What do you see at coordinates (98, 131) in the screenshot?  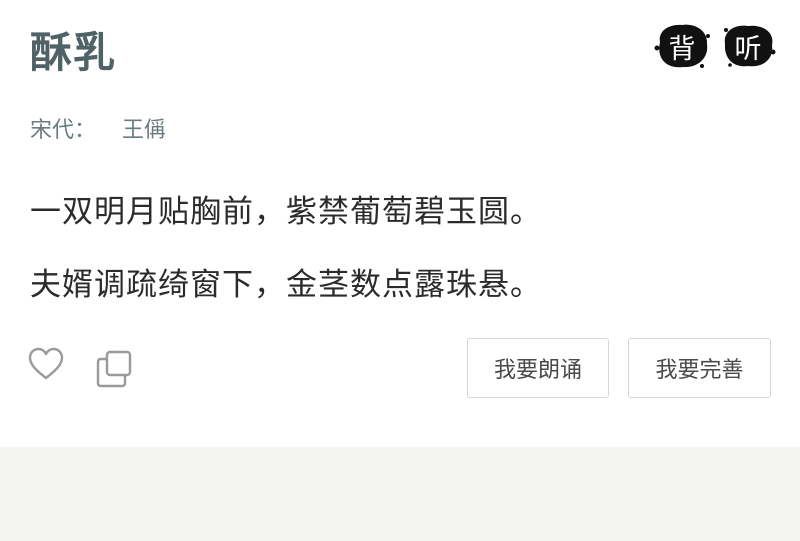 I see `poem-meta: 宋代： 王偁` at bounding box center [98, 131].